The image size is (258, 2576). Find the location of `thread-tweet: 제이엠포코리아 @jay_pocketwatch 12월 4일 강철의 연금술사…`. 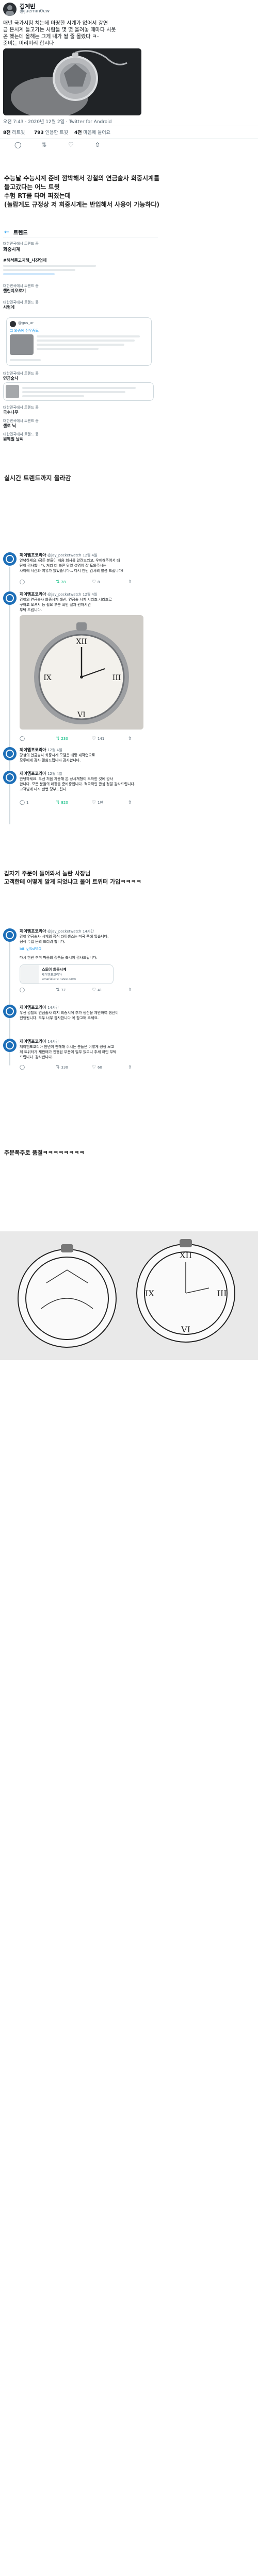

thread-tweet: 제이엠포코리아 @jay_pocketwatch 12월 4일 강철의 연금술사… is located at coordinates (83, 693).